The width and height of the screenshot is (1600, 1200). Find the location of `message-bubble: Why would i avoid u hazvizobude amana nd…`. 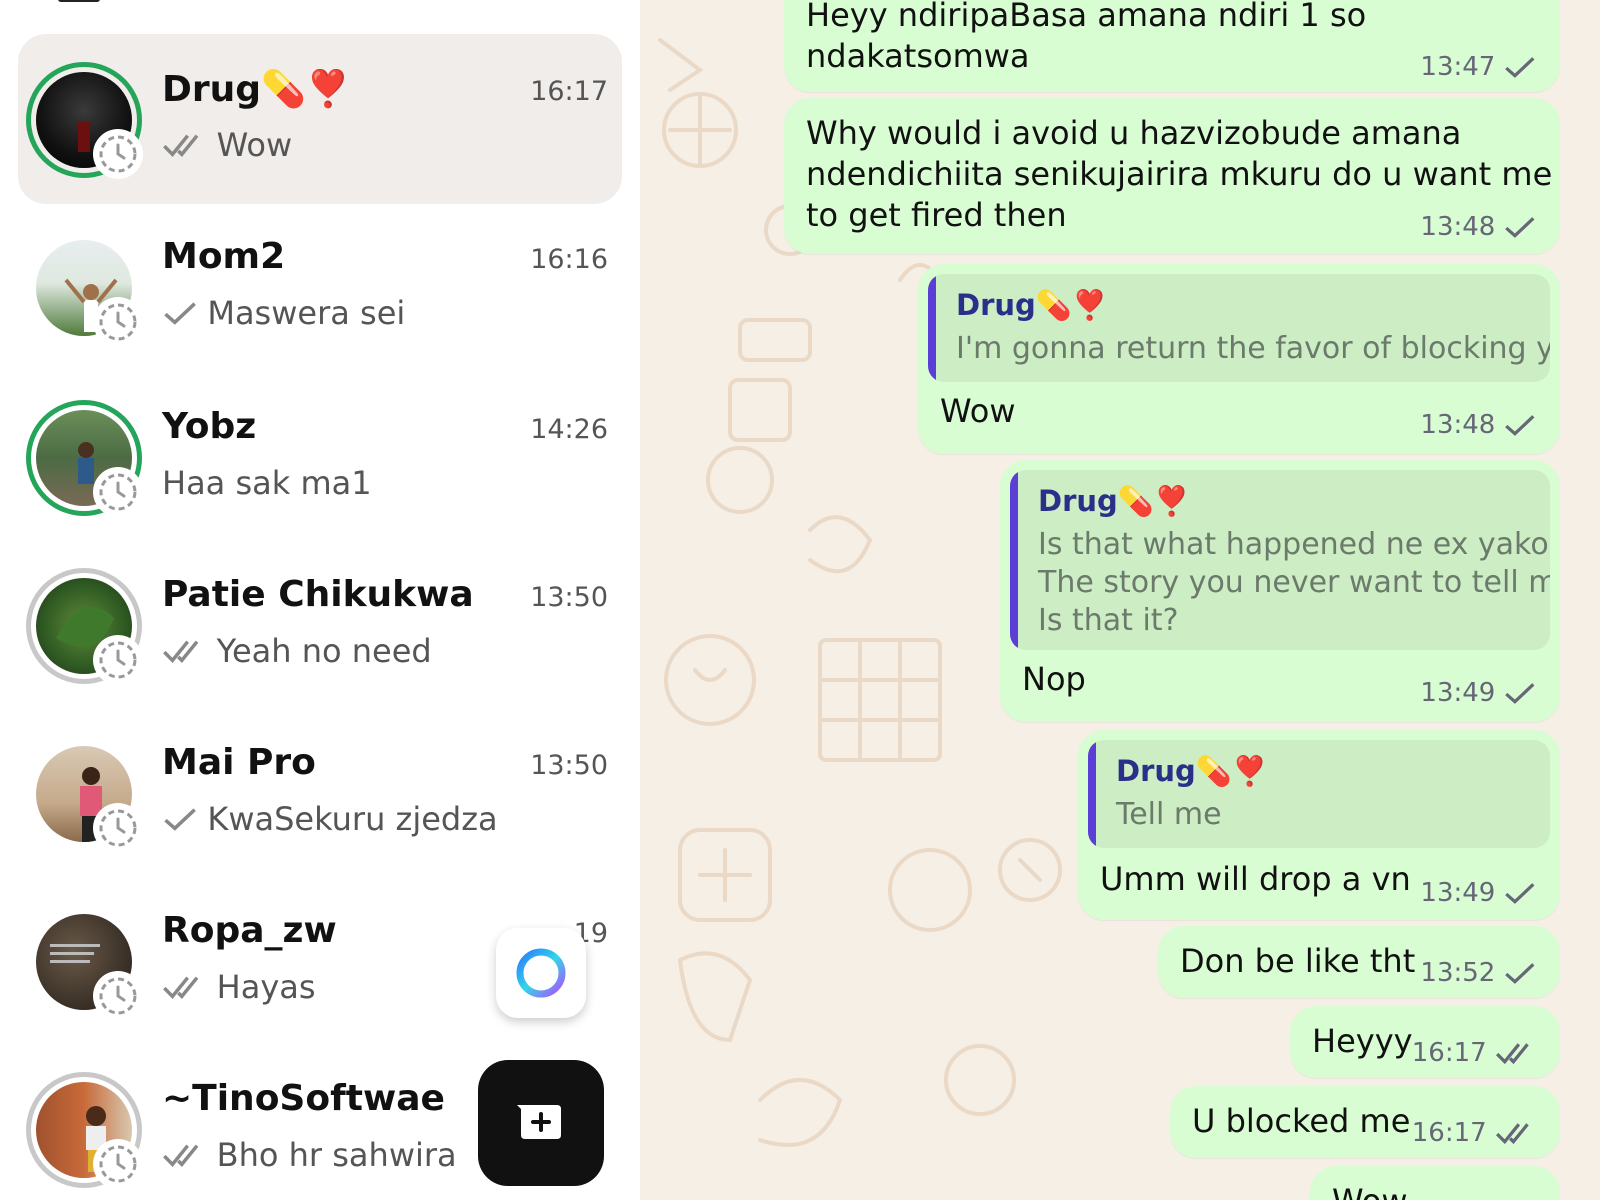

message-bubble: Why would i avoid u hazvizobude amana nd… is located at coordinates (1172, 176).